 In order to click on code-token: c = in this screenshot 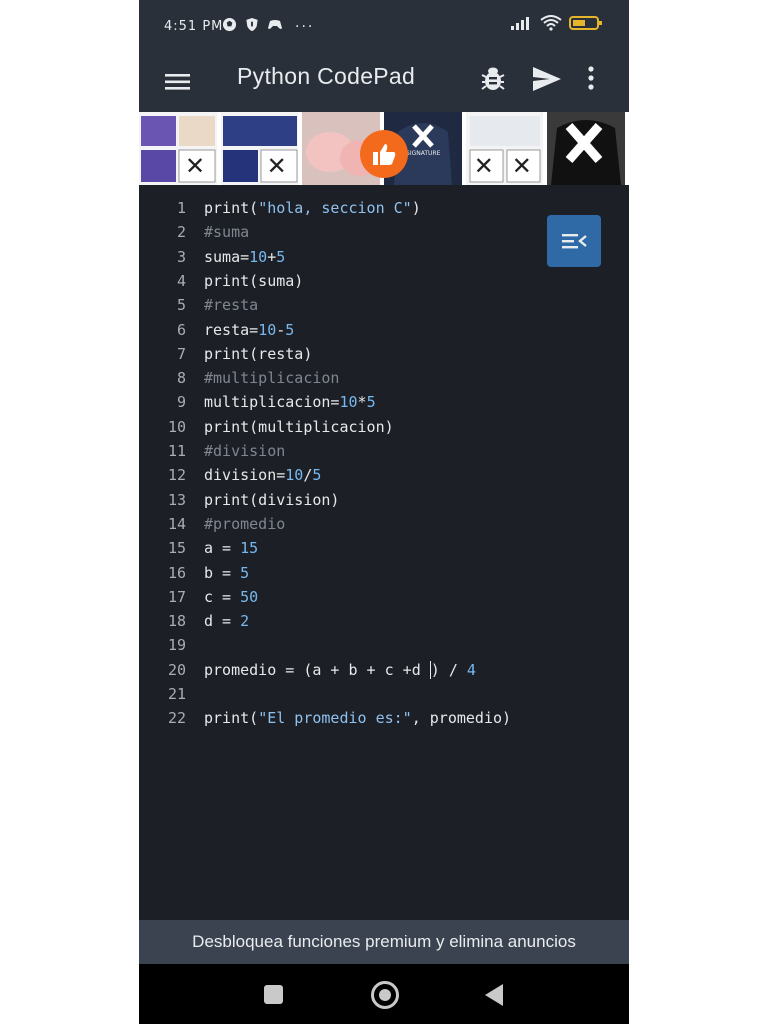, I will do `click(222, 596)`.